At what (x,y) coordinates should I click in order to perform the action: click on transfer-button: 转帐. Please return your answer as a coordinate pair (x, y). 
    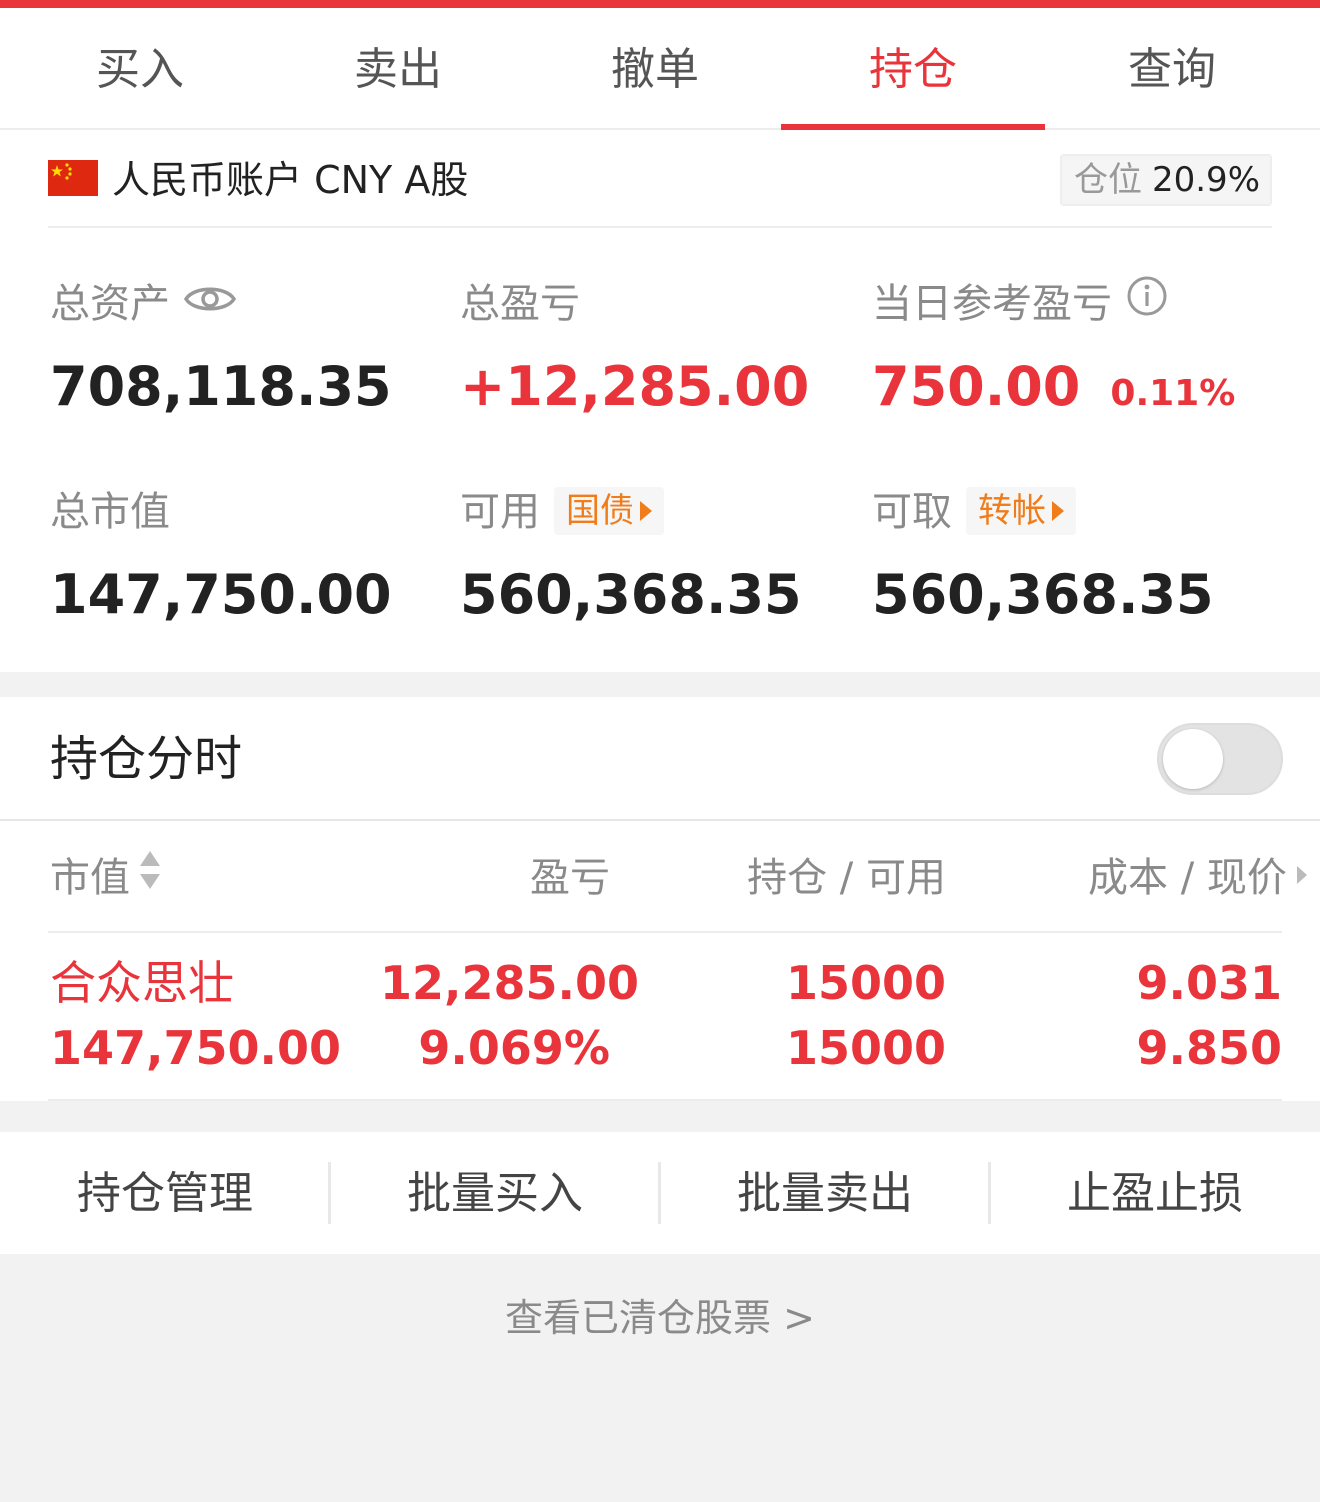
    Looking at the image, I should click on (1021, 511).